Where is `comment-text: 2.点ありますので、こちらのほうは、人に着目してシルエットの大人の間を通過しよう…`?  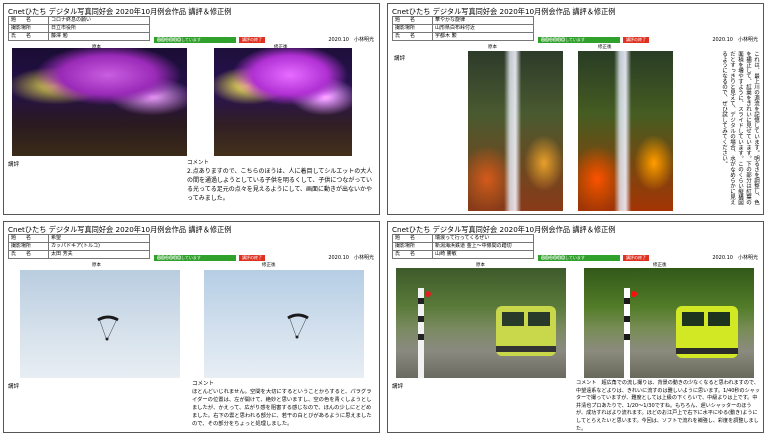 comment-text: 2.点ありますので、こちらのほうは、人に着目してシルエットの大人の間を通過しよう… is located at coordinates (280, 185).